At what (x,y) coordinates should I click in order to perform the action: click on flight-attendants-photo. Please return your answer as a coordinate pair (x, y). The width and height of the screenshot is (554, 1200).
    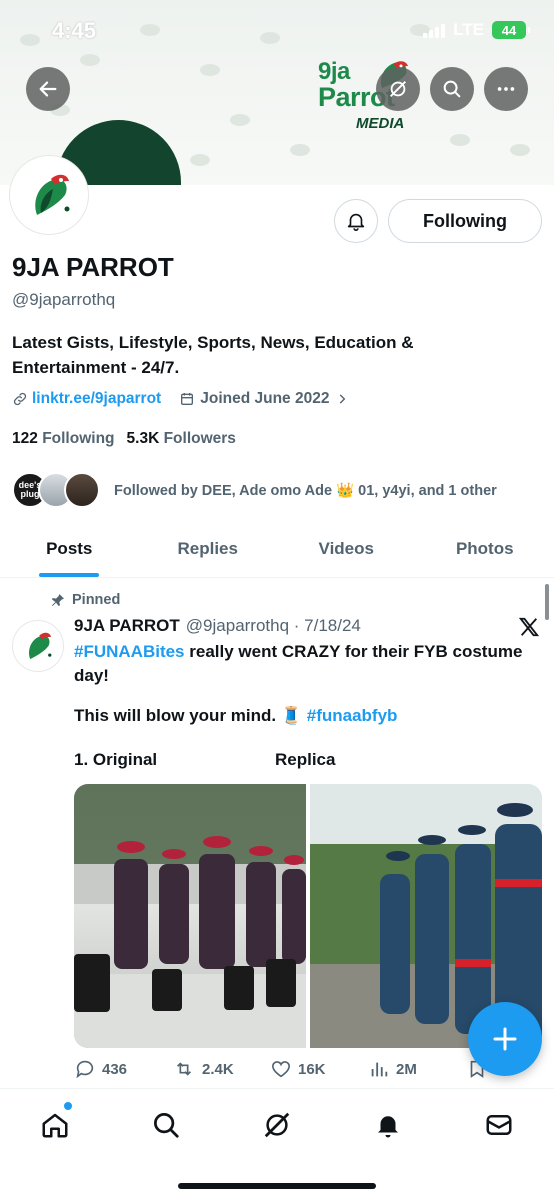
    Looking at the image, I should click on (190, 916).